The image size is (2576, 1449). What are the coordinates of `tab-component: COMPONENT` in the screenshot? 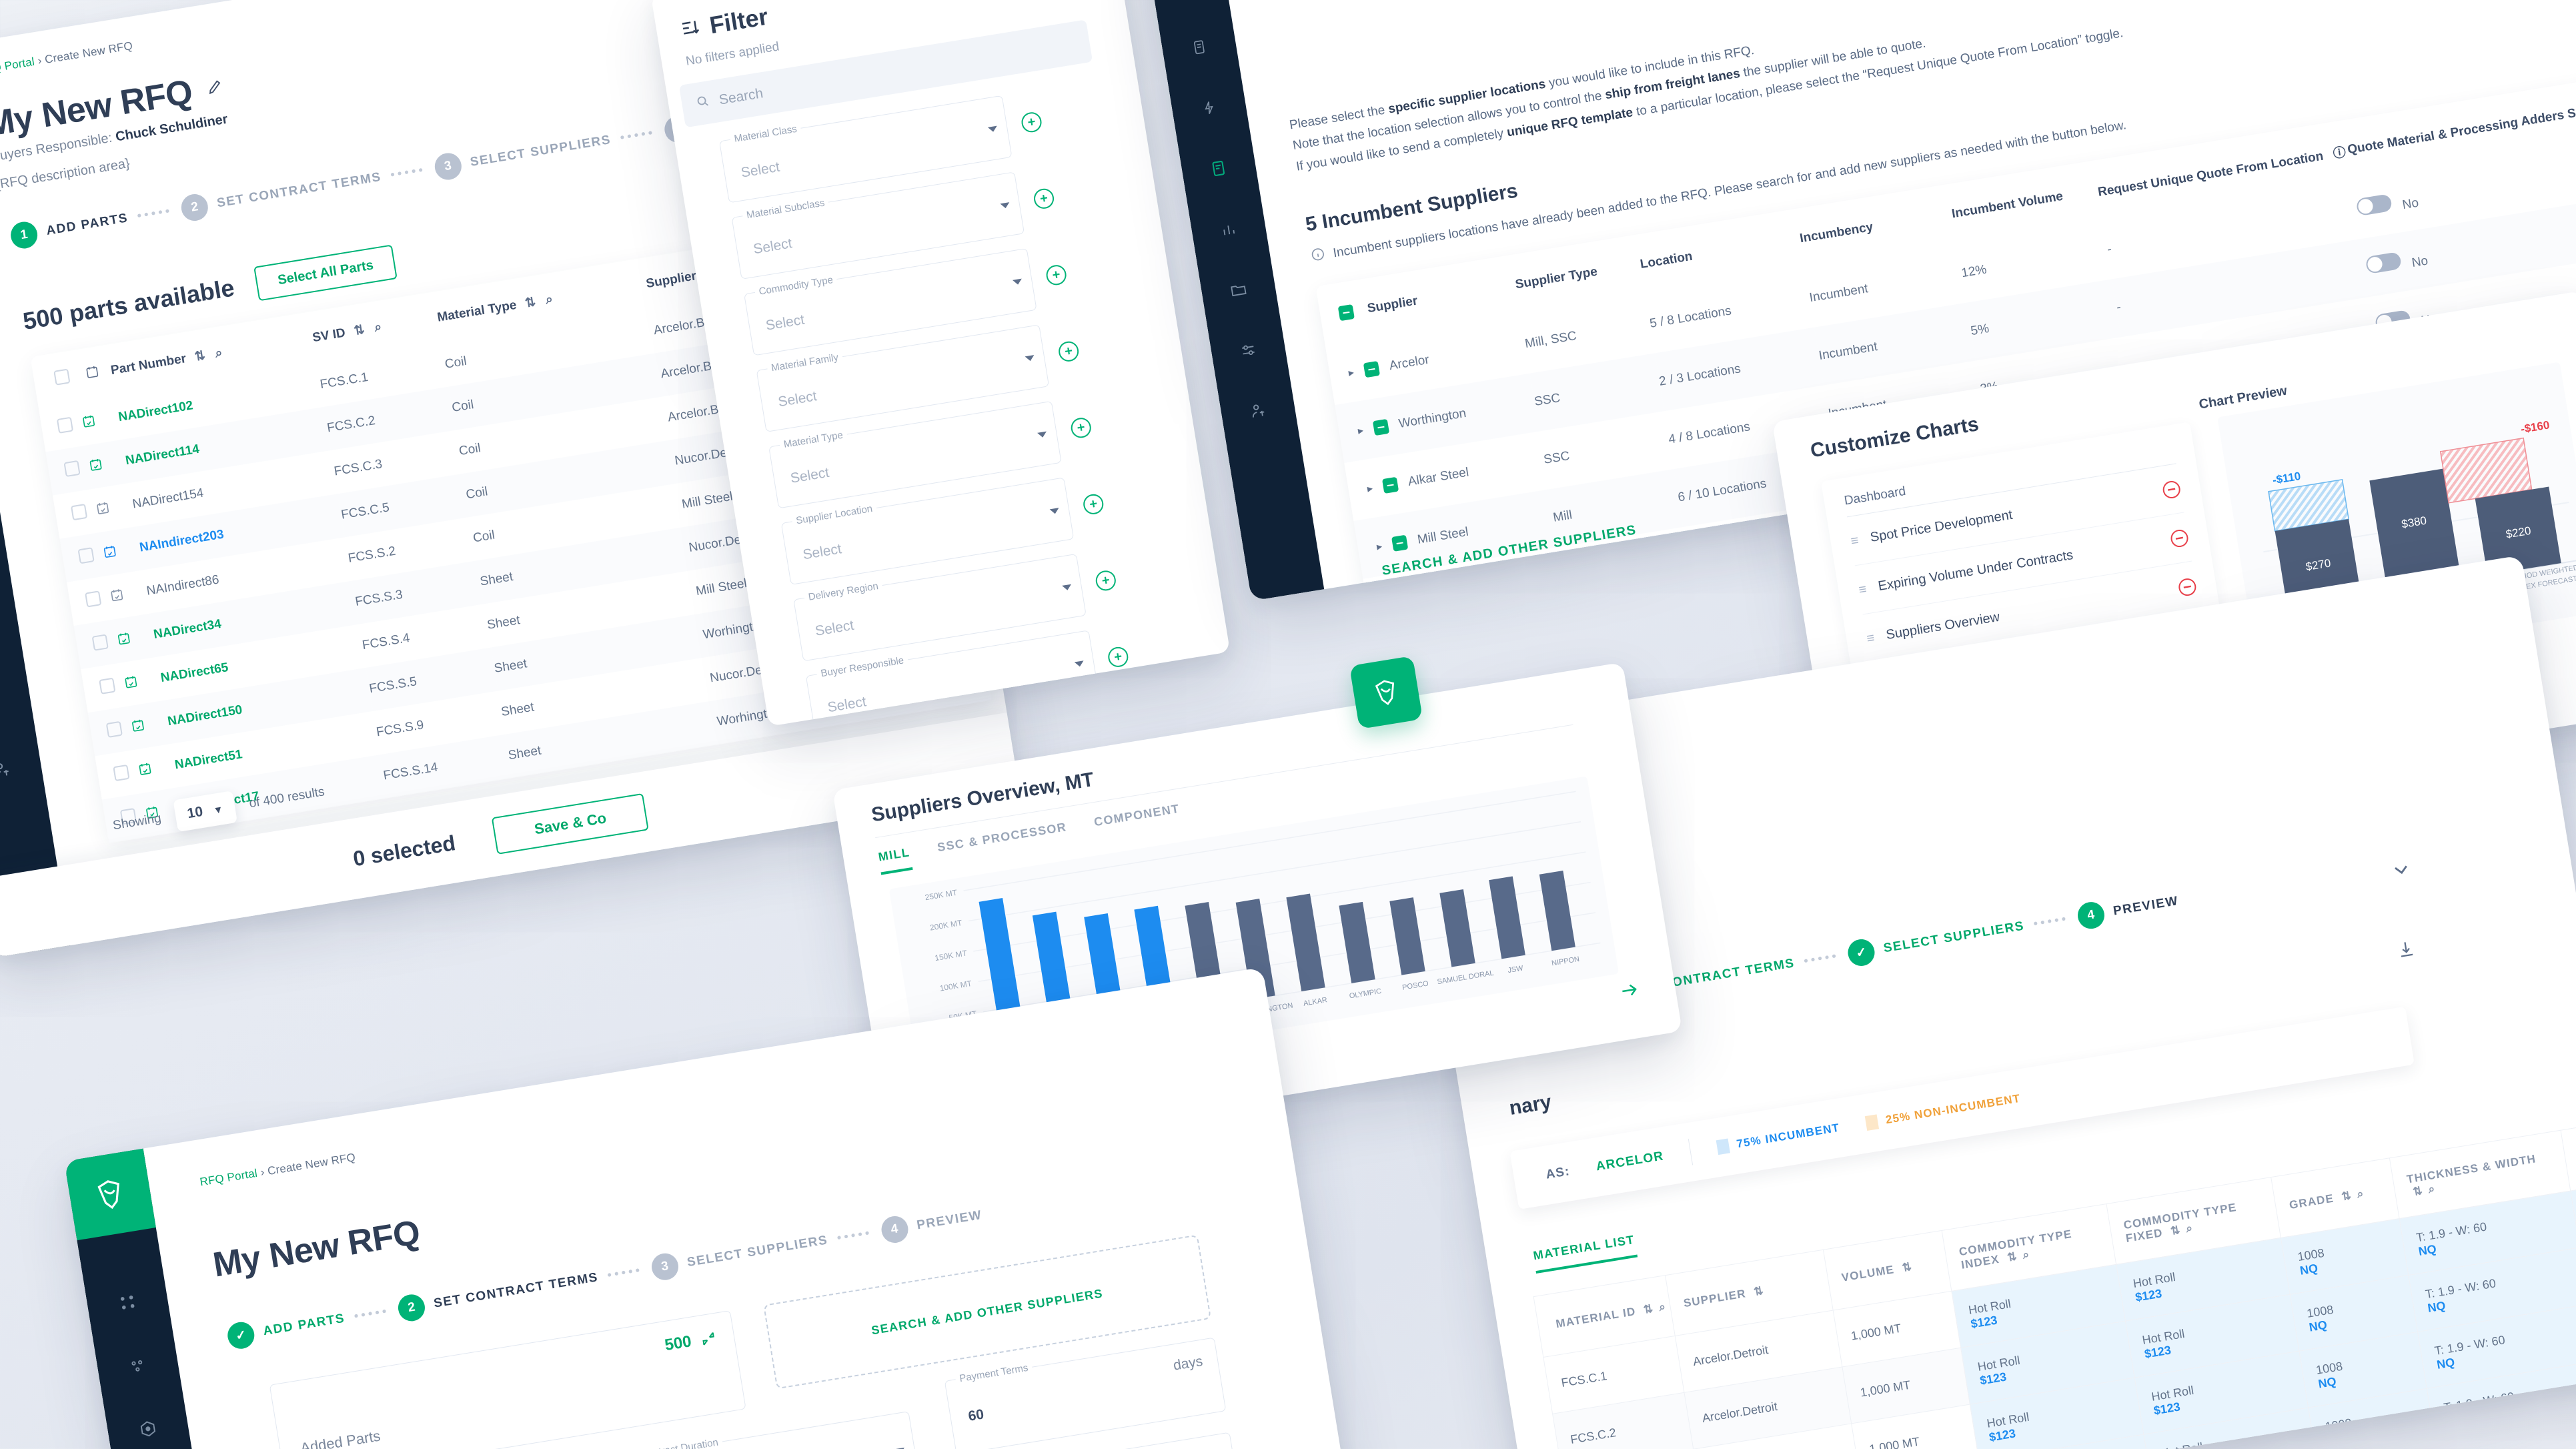 It's located at (1138, 821).